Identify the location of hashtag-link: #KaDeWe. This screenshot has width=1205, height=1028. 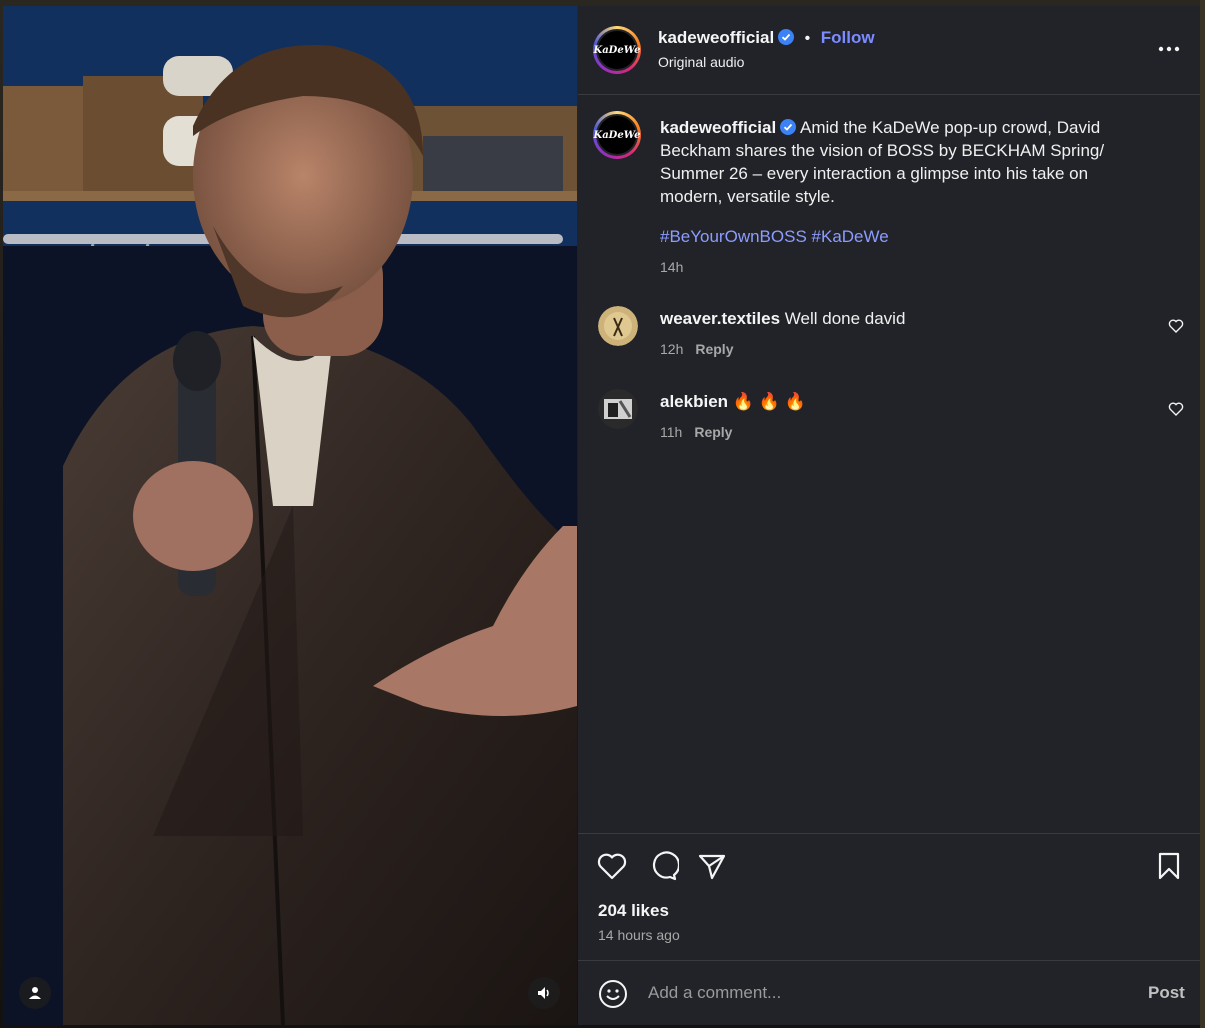
(850, 236).